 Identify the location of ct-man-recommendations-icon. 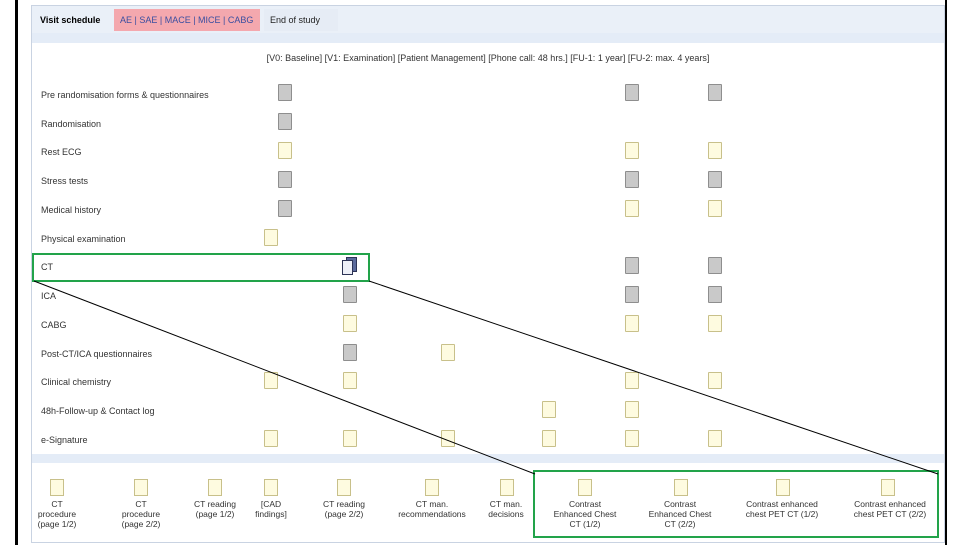
(432, 487).